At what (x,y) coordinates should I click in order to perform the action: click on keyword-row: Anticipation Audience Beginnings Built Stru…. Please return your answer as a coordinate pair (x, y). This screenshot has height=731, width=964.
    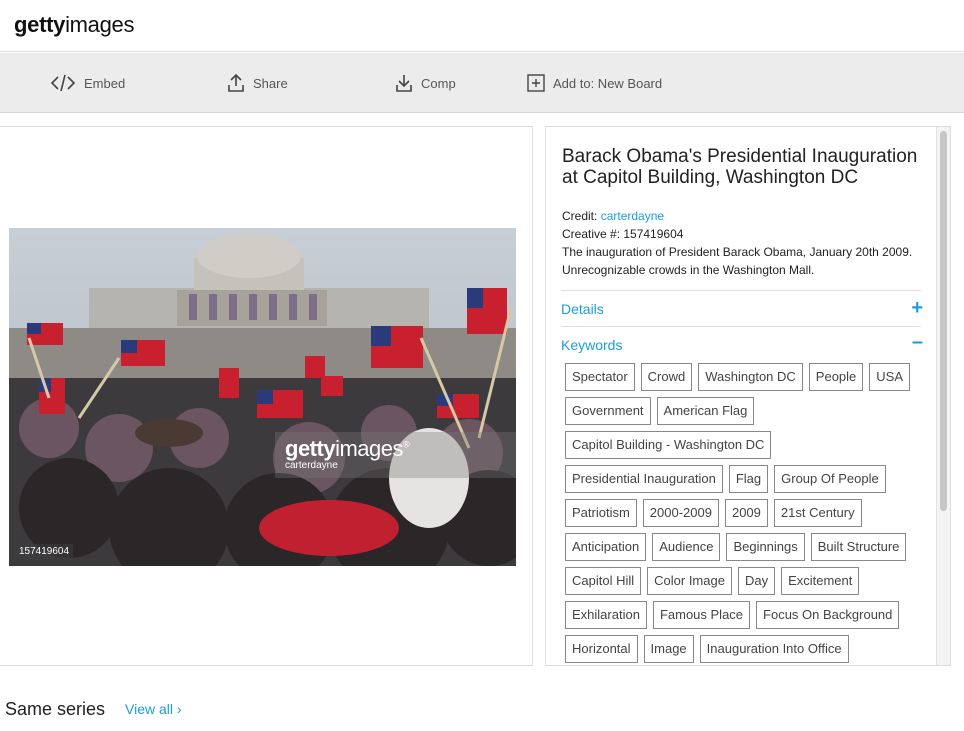
    Looking at the image, I should click on (745, 547).